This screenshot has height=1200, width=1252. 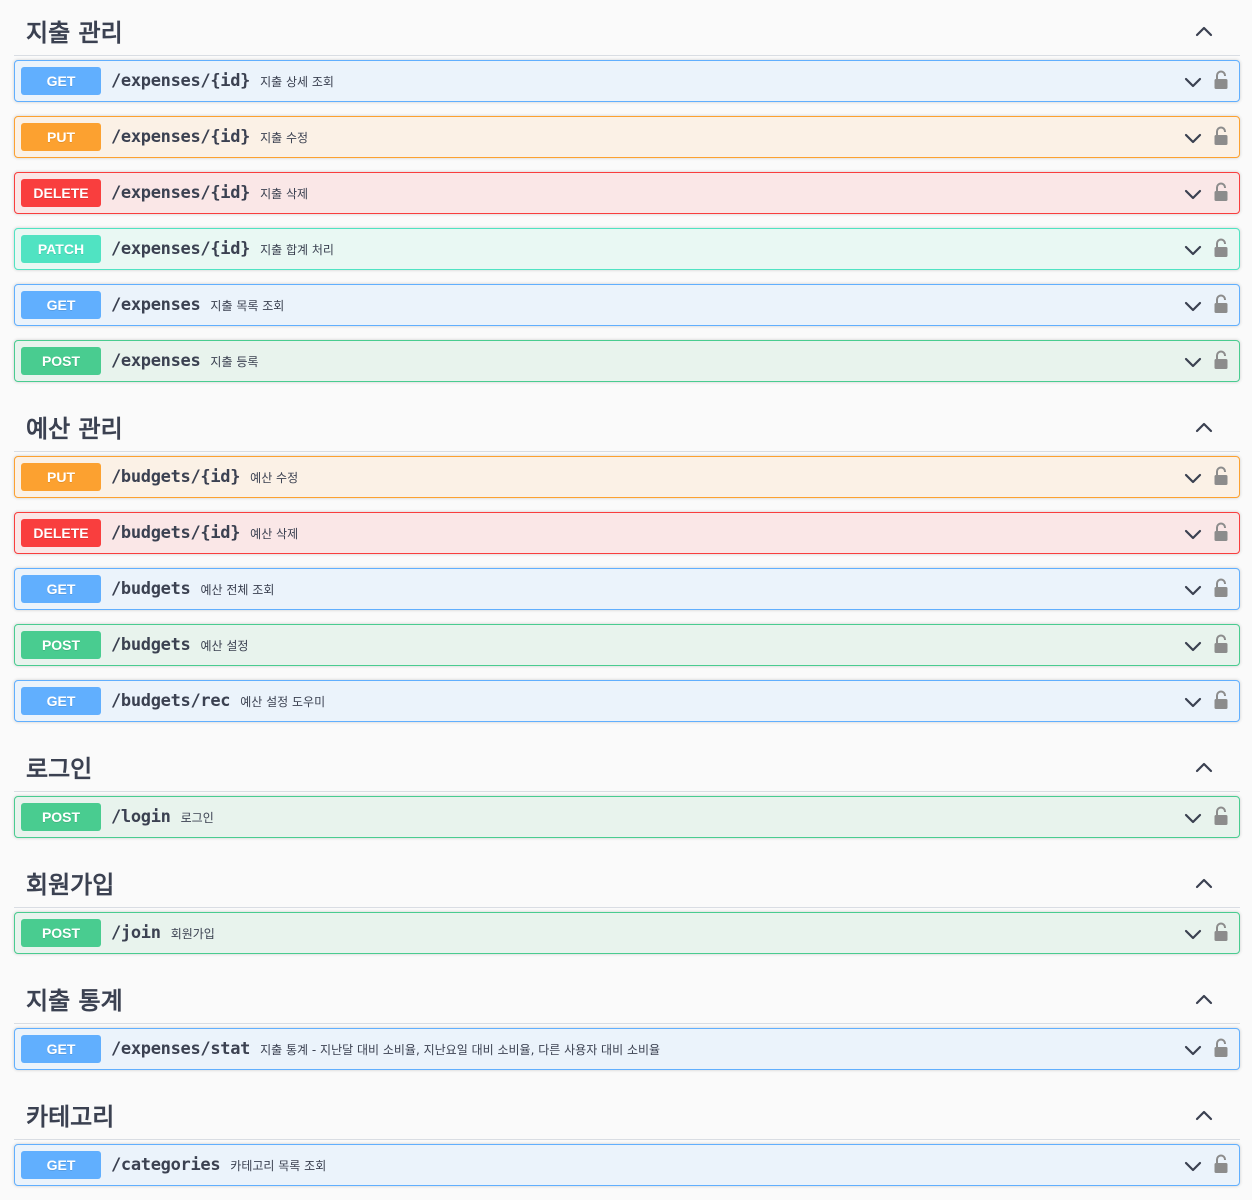 I want to click on endpoint-summary: 회원가입, so click(x=192, y=933).